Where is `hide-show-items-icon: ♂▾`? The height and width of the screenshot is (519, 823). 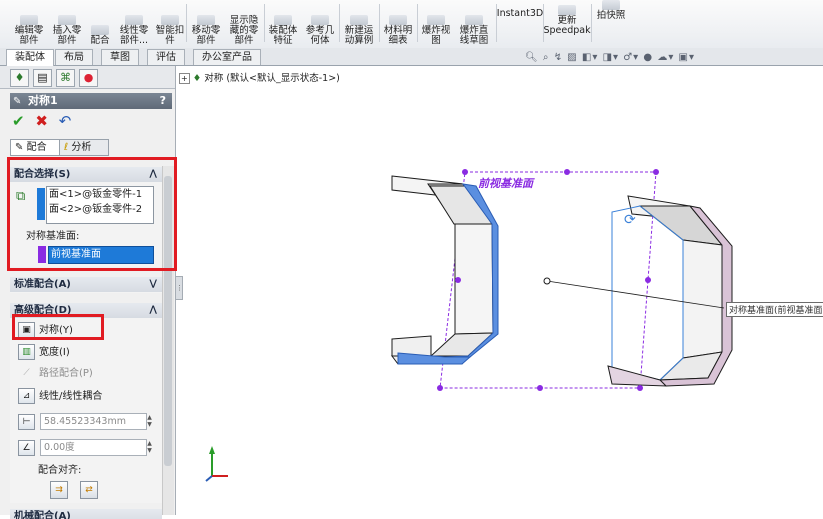 hide-show-items-icon: ♂▾ is located at coordinates (631, 57).